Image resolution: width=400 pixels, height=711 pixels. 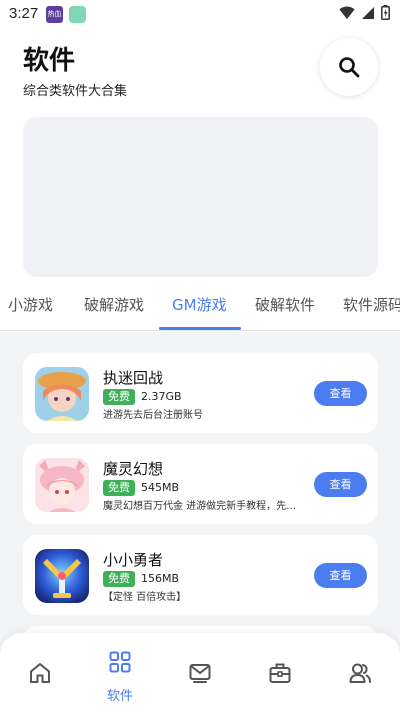 What do you see at coordinates (49, 61) in the screenshot?
I see `page-title: 软件` at bounding box center [49, 61].